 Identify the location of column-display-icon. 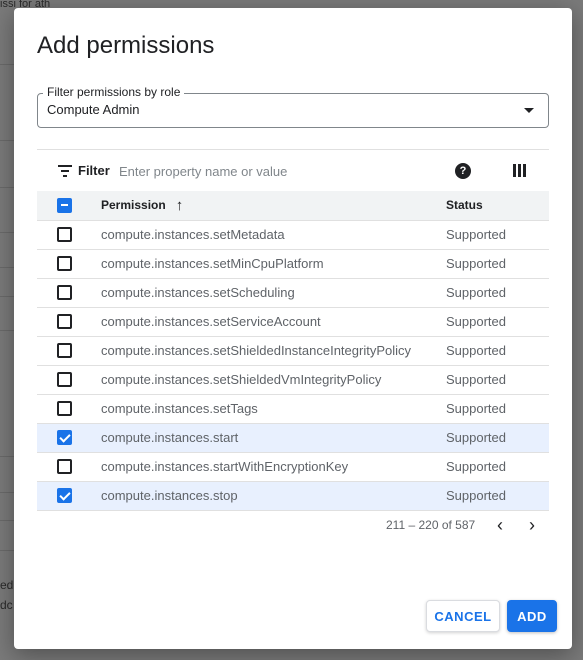
(520, 170).